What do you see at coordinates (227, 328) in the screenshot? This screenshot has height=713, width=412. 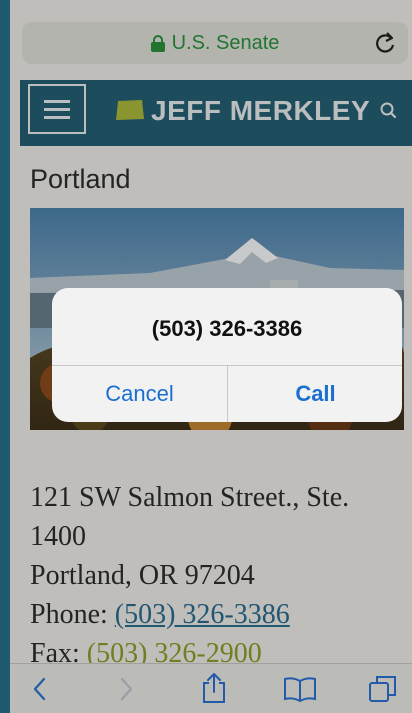 I see `dialog-phone-number: (503) 326-3386` at bounding box center [227, 328].